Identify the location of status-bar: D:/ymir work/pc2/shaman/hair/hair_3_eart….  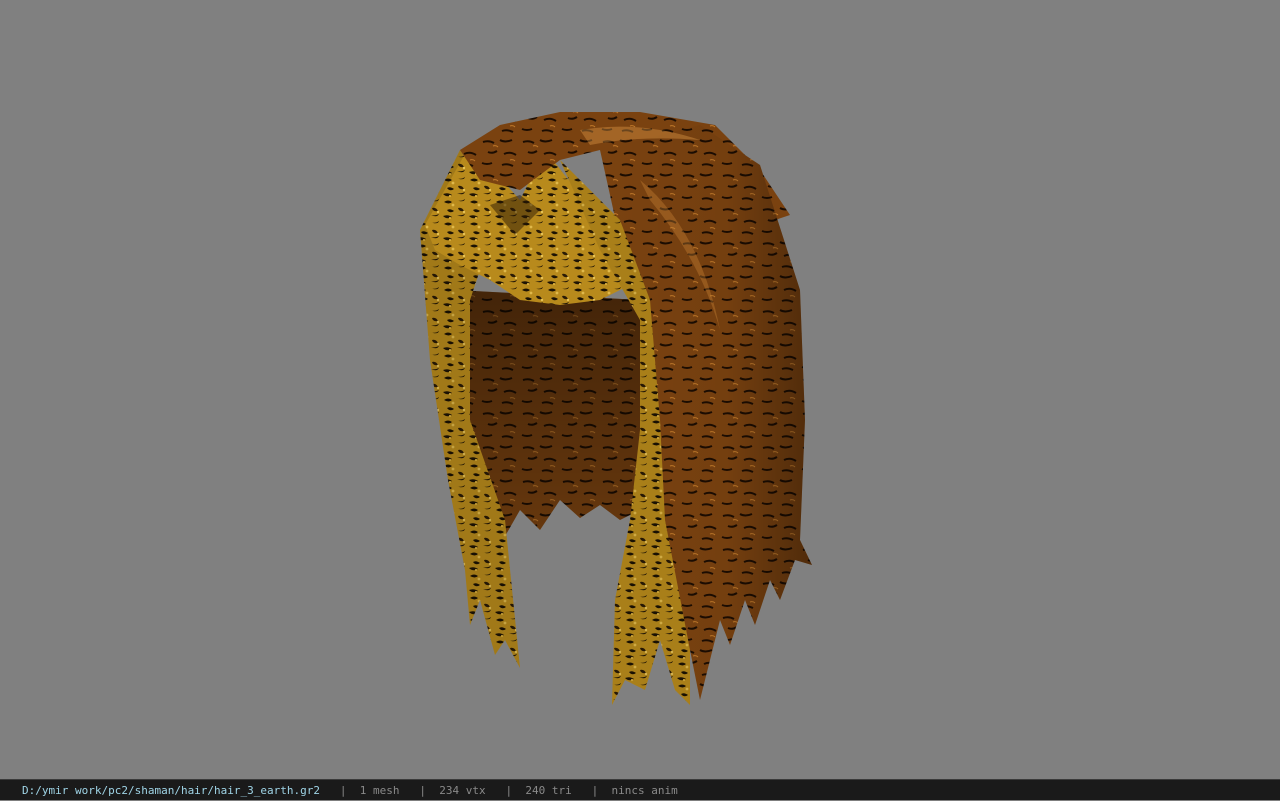
(640, 789).